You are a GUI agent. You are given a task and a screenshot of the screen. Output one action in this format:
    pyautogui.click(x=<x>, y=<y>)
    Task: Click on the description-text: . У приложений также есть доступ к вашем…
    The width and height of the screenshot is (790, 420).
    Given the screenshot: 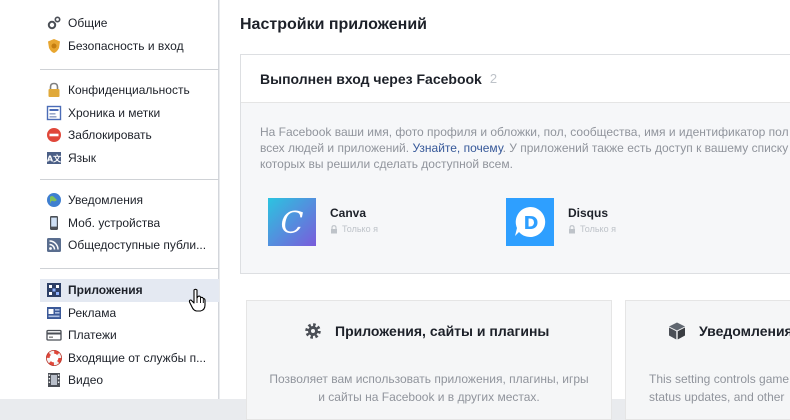 What is the action you would take?
    pyautogui.click(x=645, y=148)
    